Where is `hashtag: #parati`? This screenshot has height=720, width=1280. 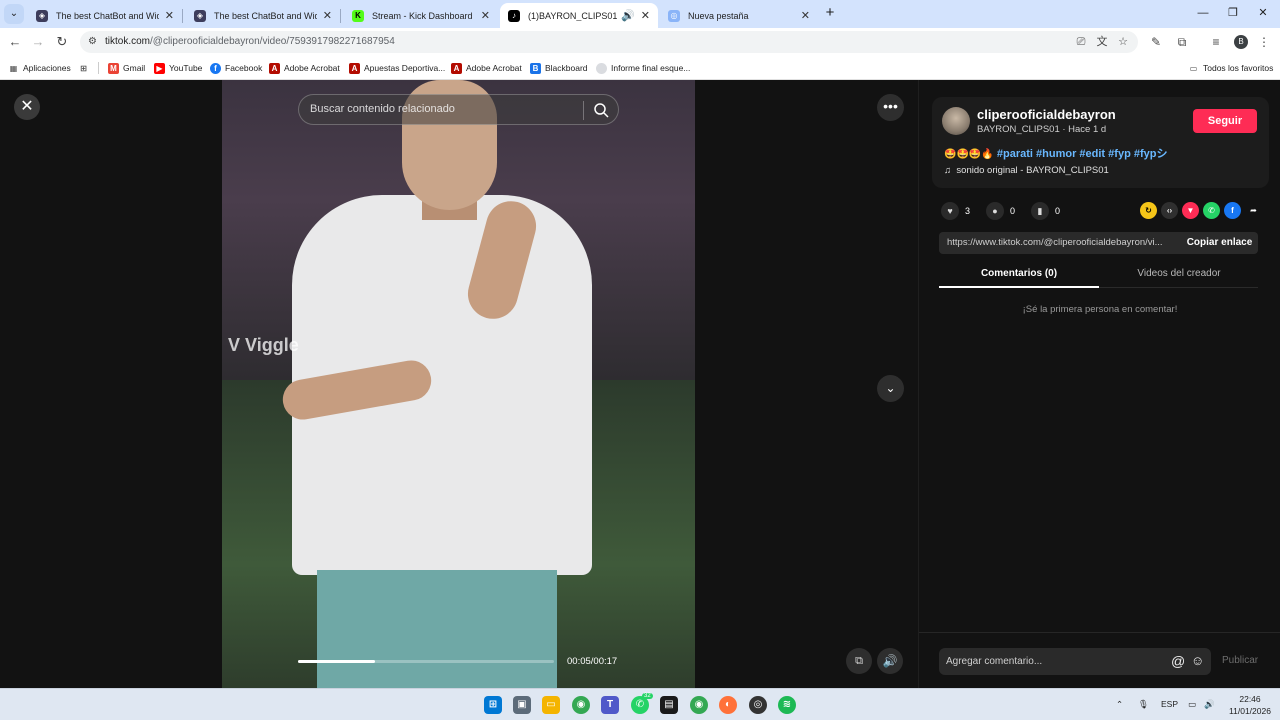 hashtag: #parati is located at coordinates (1015, 154).